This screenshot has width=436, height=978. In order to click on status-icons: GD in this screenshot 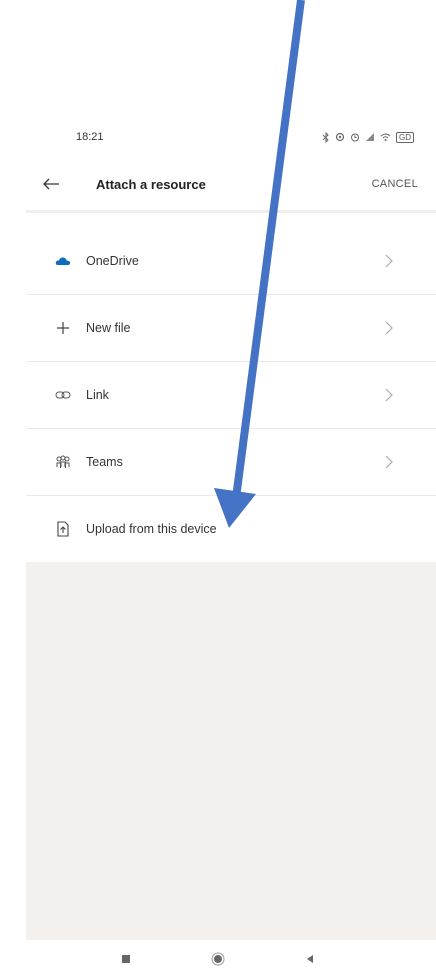, I will do `click(368, 137)`.